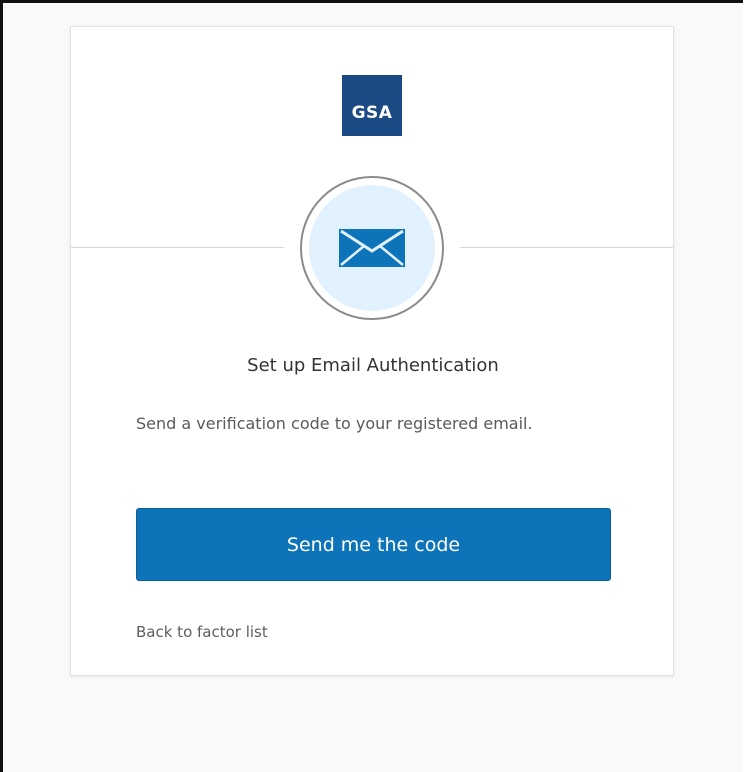 The width and height of the screenshot is (744, 772). What do you see at coordinates (373, 365) in the screenshot?
I see `page-title: Set up Email Authentication` at bounding box center [373, 365].